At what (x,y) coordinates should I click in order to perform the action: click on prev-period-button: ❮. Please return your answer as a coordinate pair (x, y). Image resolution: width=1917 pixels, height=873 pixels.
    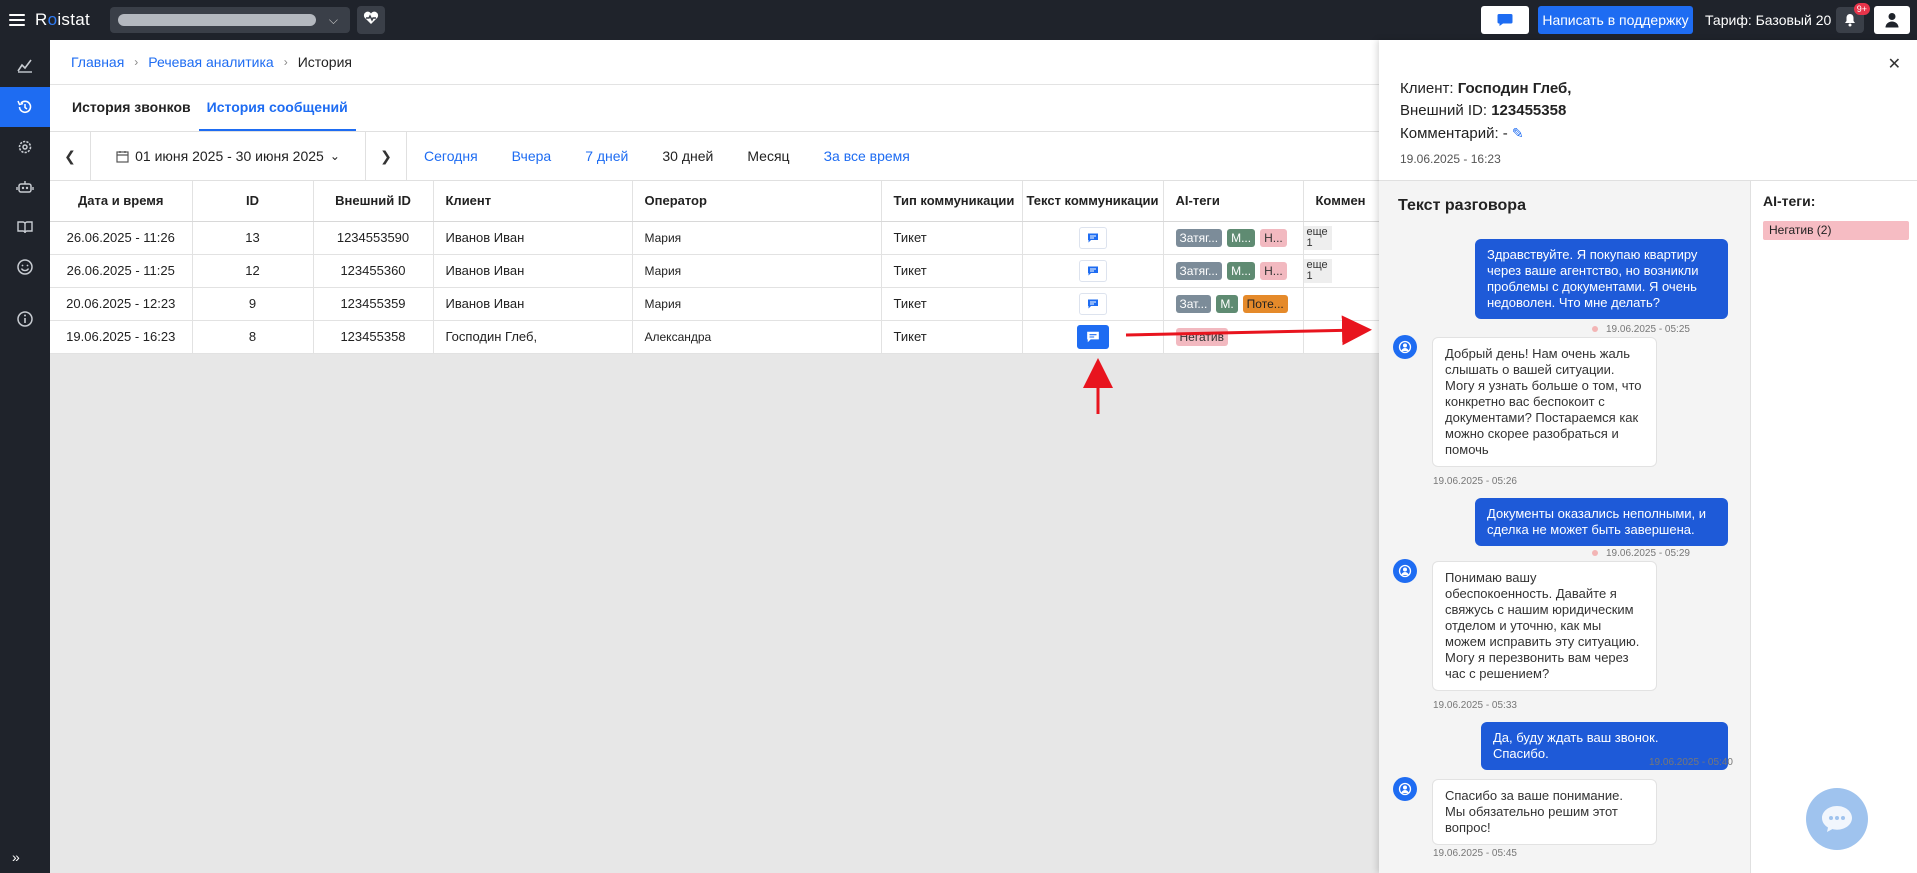
    Looking at the image, I should click on (70, 156).